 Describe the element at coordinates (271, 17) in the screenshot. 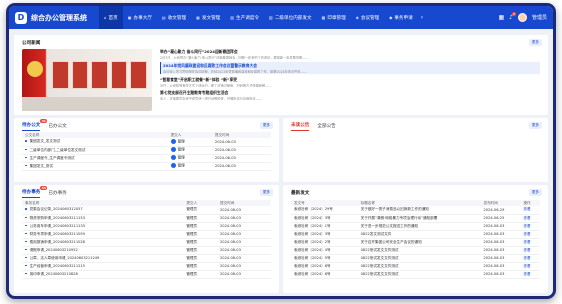

I see `forward-icon: ▨` at that location.